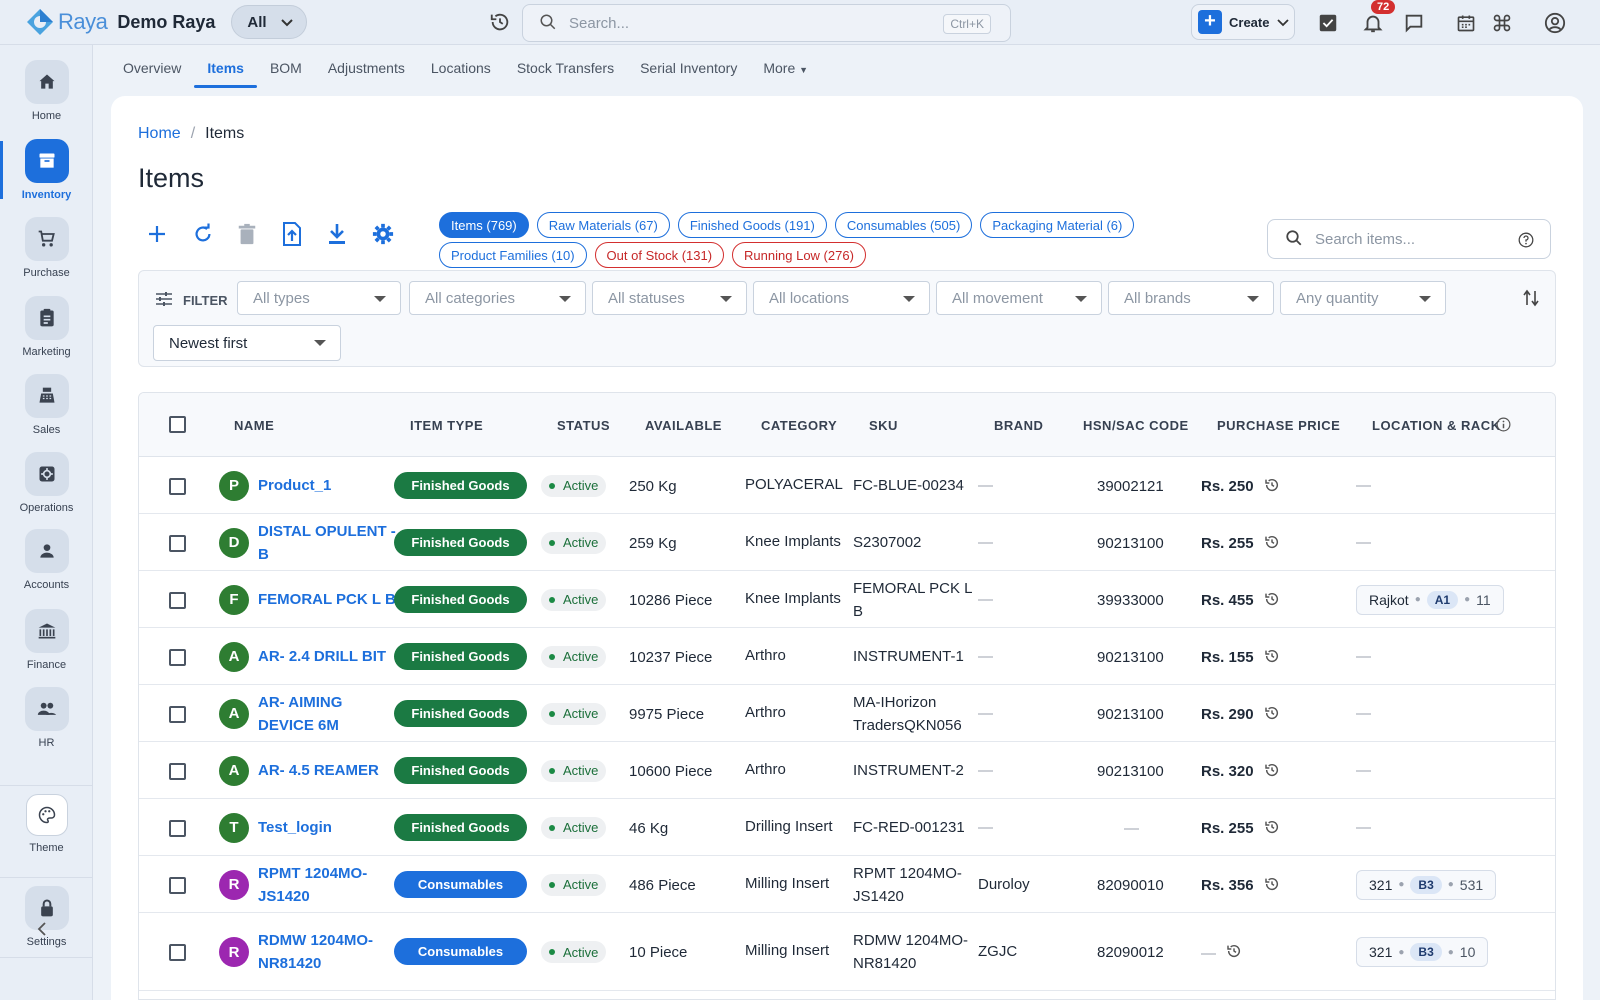 The height and width of the screenshot is (1000, 1600). What do you see at coordinates (328, 885) in the screenshot?
I see `item-name-link: RPMT 1204MO-JS1420` at bounding box center [328, 885].